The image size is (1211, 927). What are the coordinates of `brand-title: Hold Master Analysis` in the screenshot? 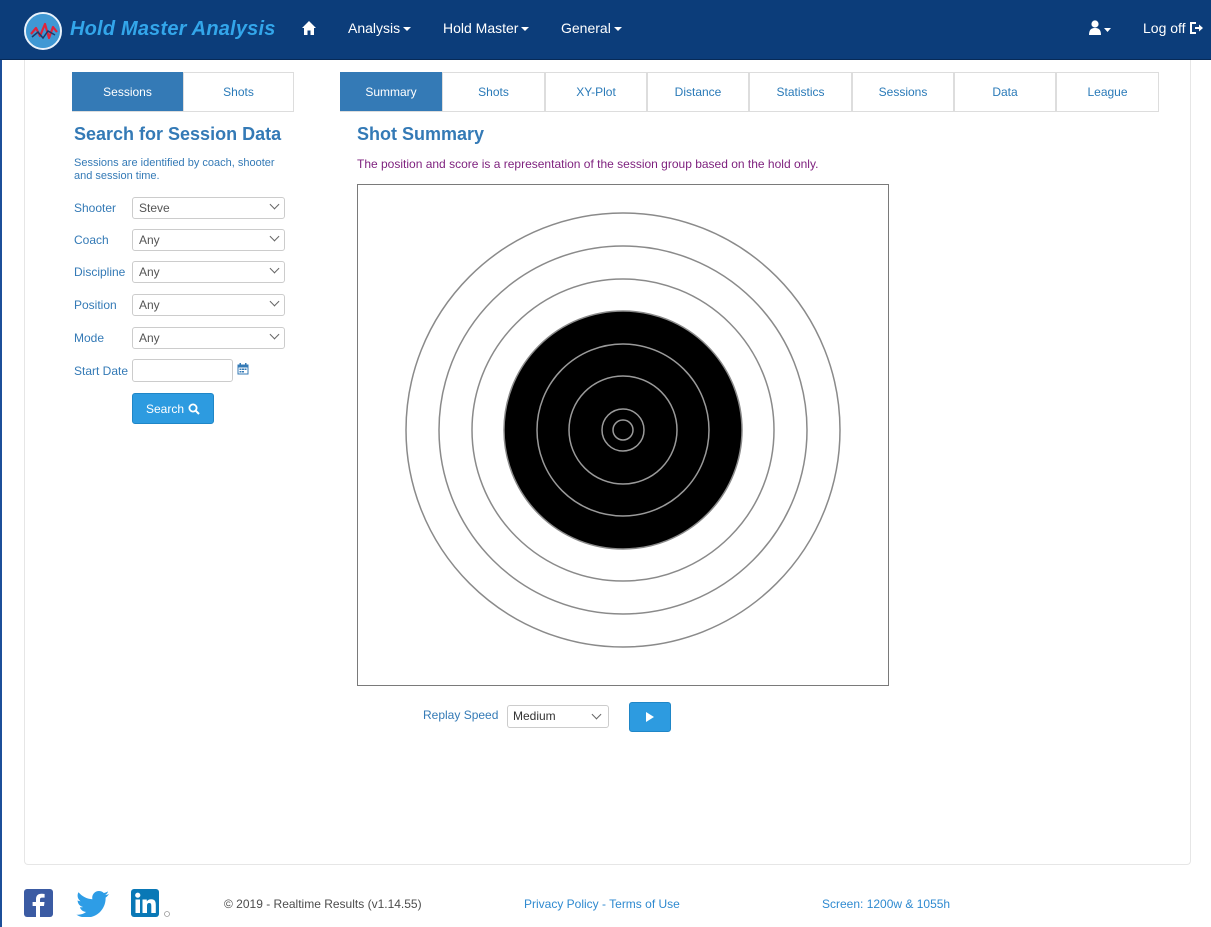 It's located at (173, 29).